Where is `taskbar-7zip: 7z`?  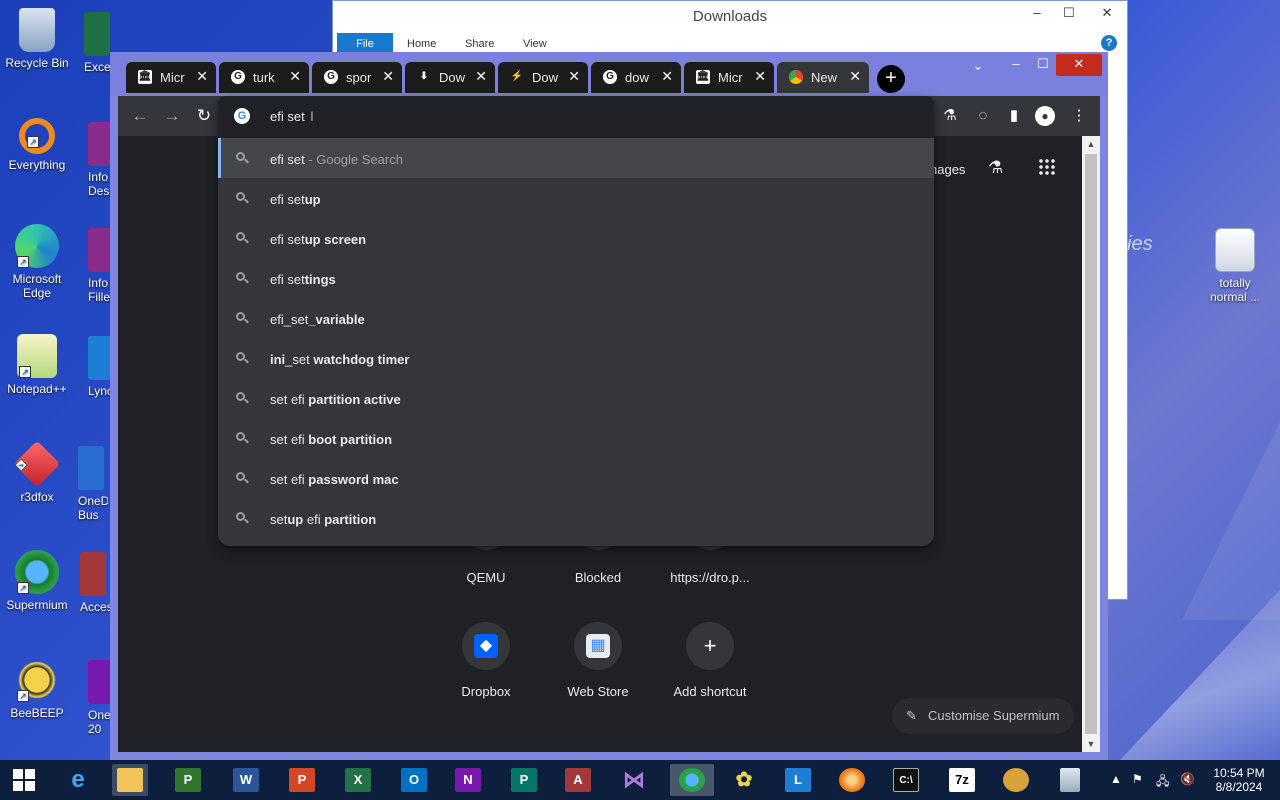 taskbar-7zip: 7z is located at coordinates (962, 780).